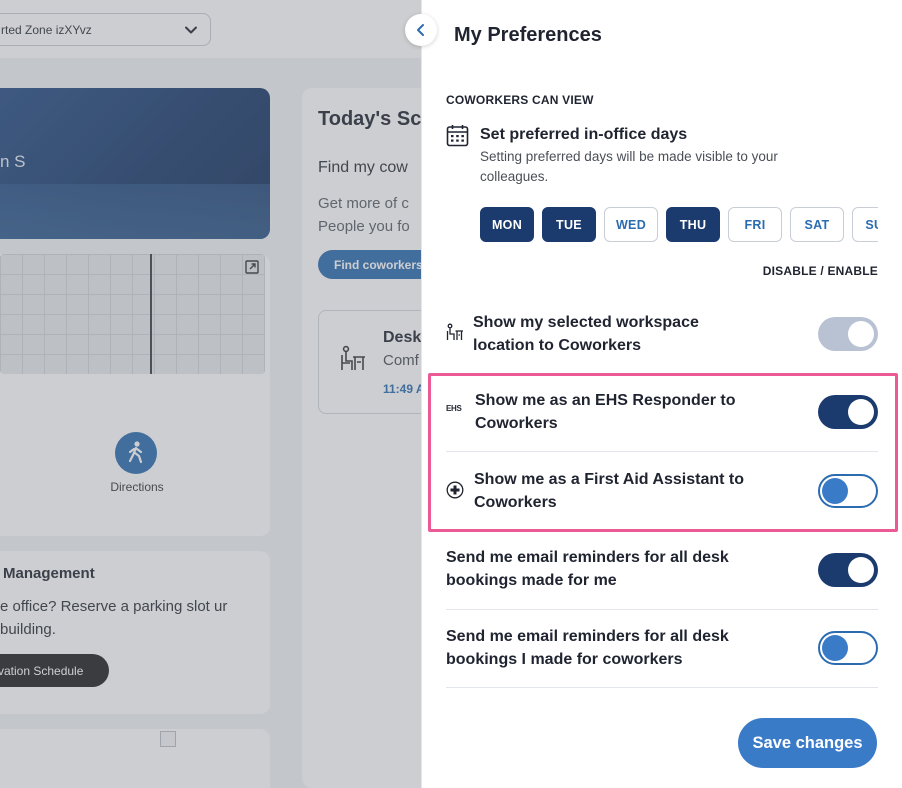 The image size is (902, 788). Describe the element at coordinates (402, 389) in the screenshot. I see `desk-time: 11:49 A` at that location.